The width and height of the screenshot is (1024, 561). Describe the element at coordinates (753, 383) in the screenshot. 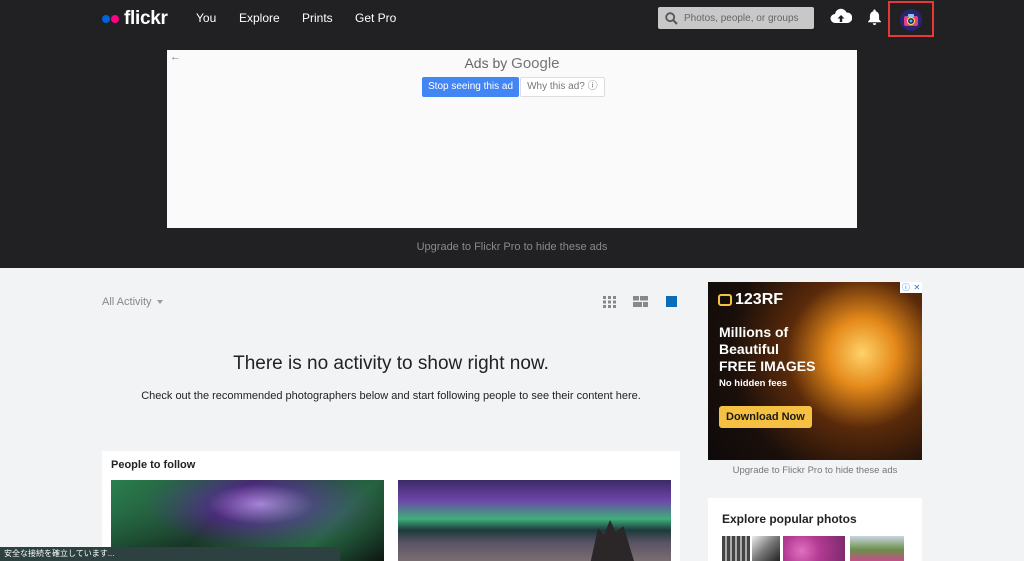

I see `ad-subtext: No hidden fees` at that location.